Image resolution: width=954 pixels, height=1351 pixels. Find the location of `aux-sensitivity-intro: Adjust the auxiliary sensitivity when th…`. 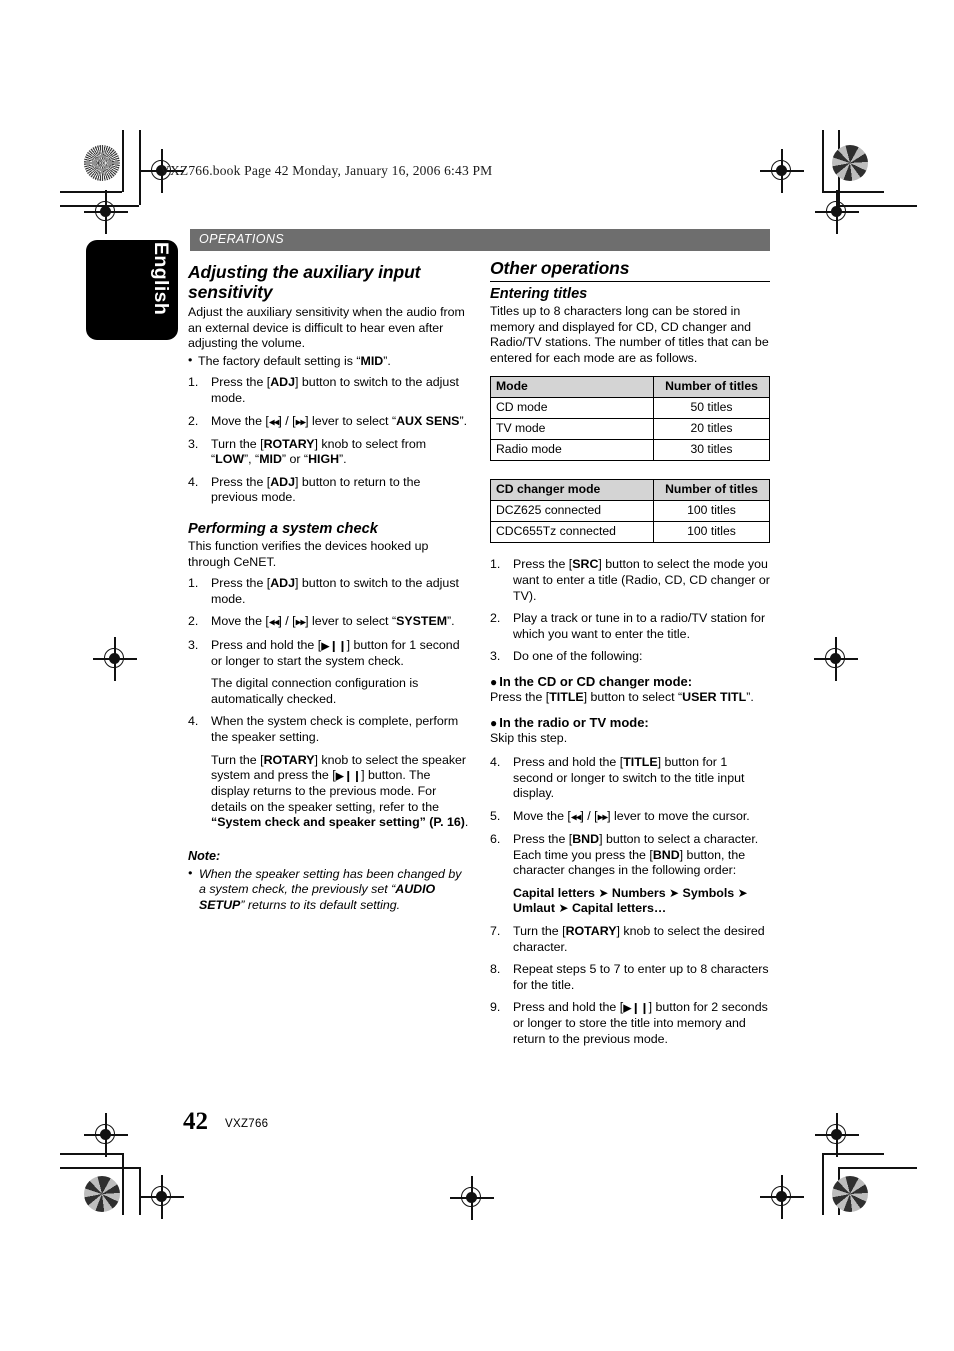

aux-sensitivity-intro: Adjust the auxiliary sensitivity when th… is located at coordinates (326, 328).